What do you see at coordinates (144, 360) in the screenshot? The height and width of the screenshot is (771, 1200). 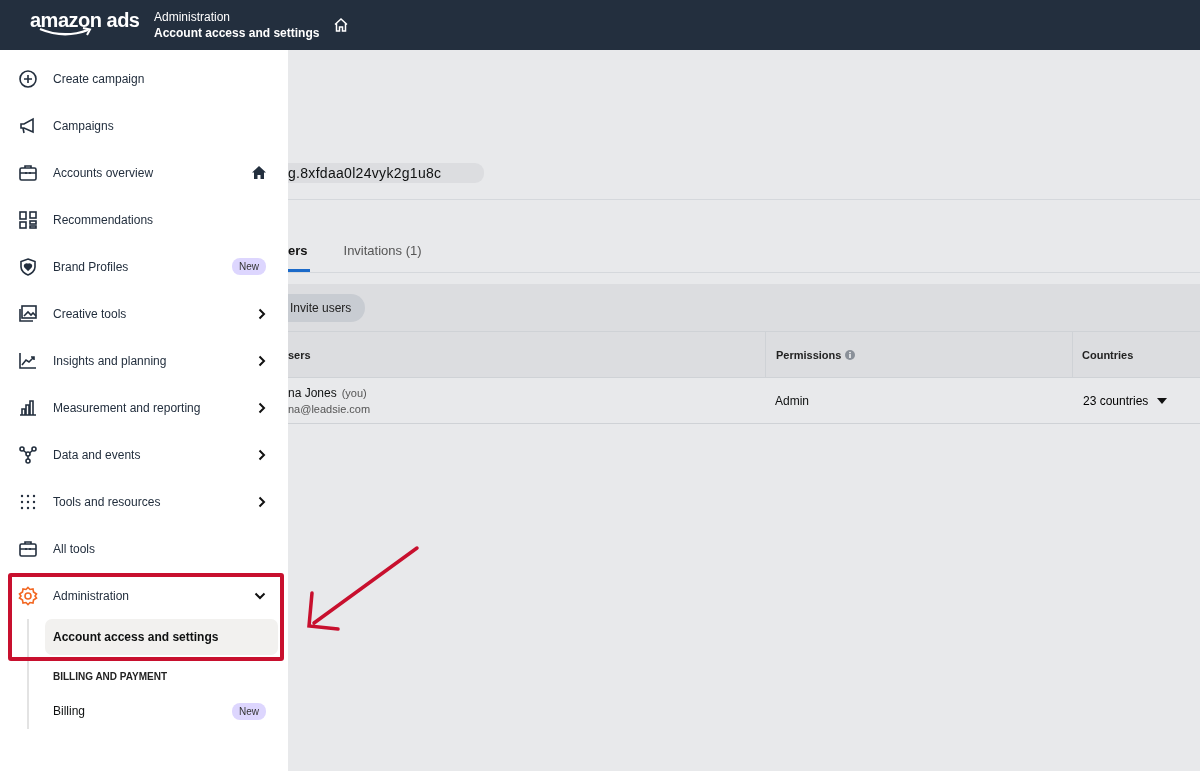 I see `sidebar-item: Insights and planning` at bounding box center [144, 360].